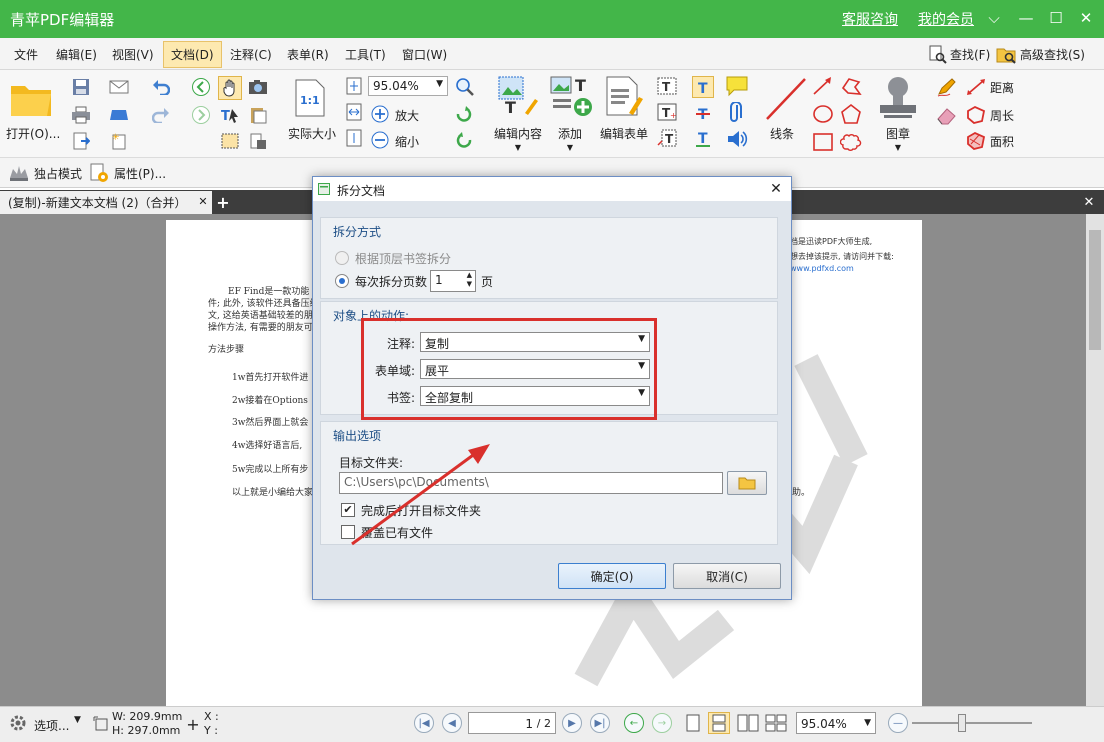 The image size is (1104, 742). Describe the element at coordinates (703, 113) in the screenshot. I see `strikeout-icon: T` at that location.